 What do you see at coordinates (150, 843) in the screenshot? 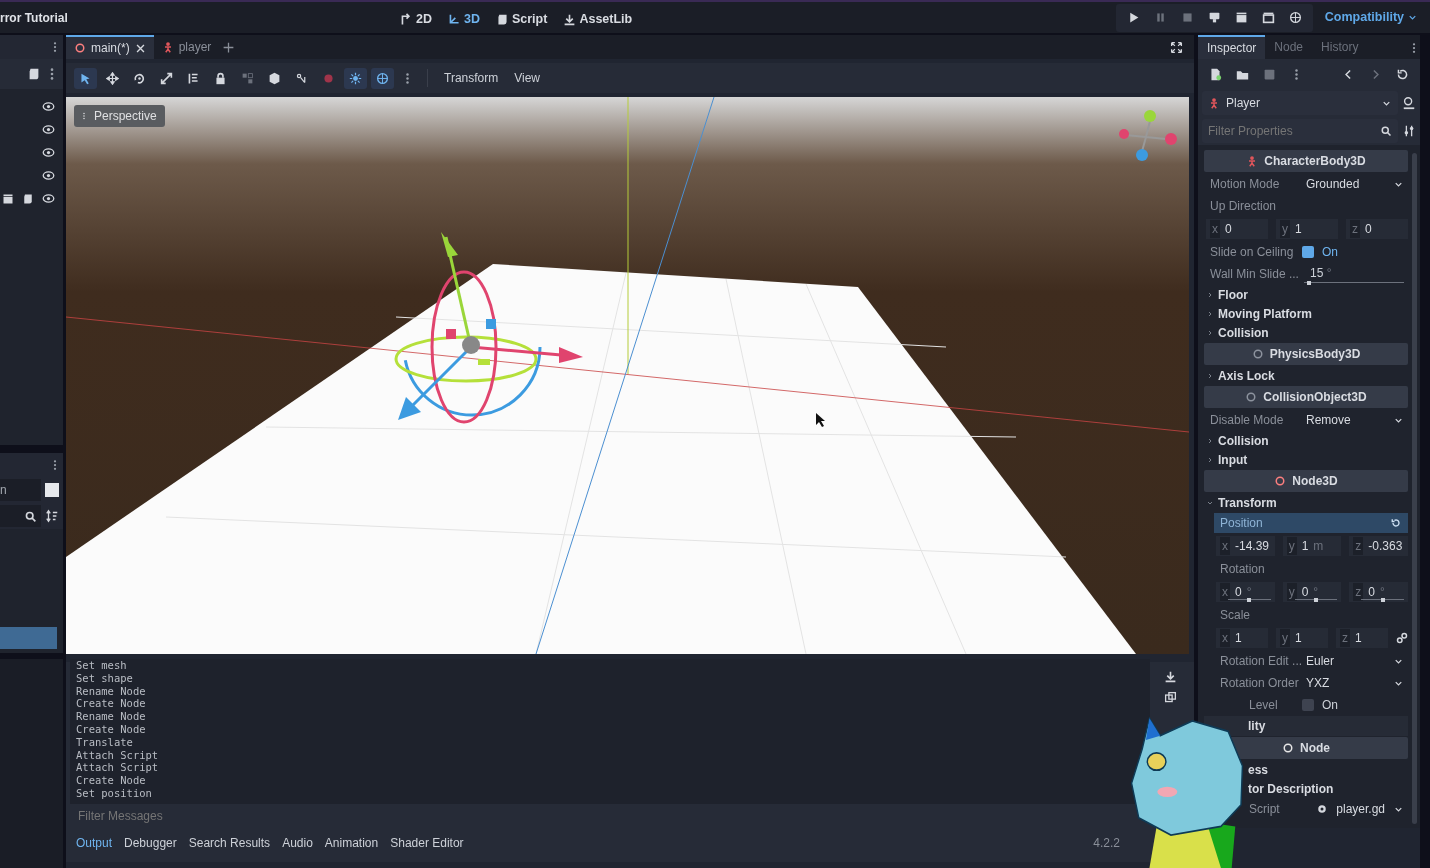
I see `panel-tab: Debugger` at bounding box center [150, 843].